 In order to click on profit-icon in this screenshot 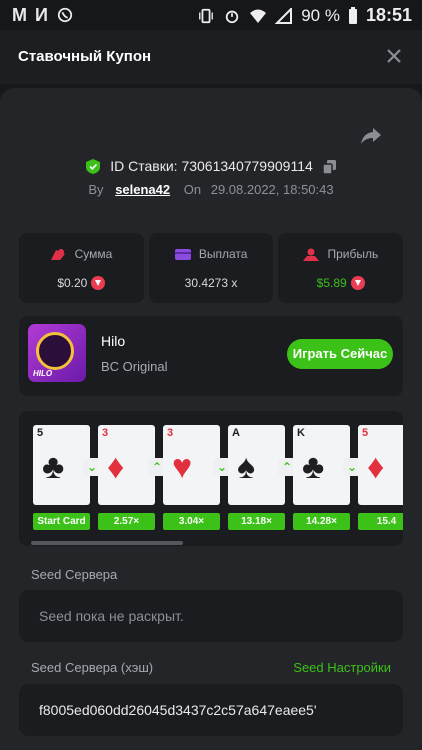, I will do `click(311, 254)`.